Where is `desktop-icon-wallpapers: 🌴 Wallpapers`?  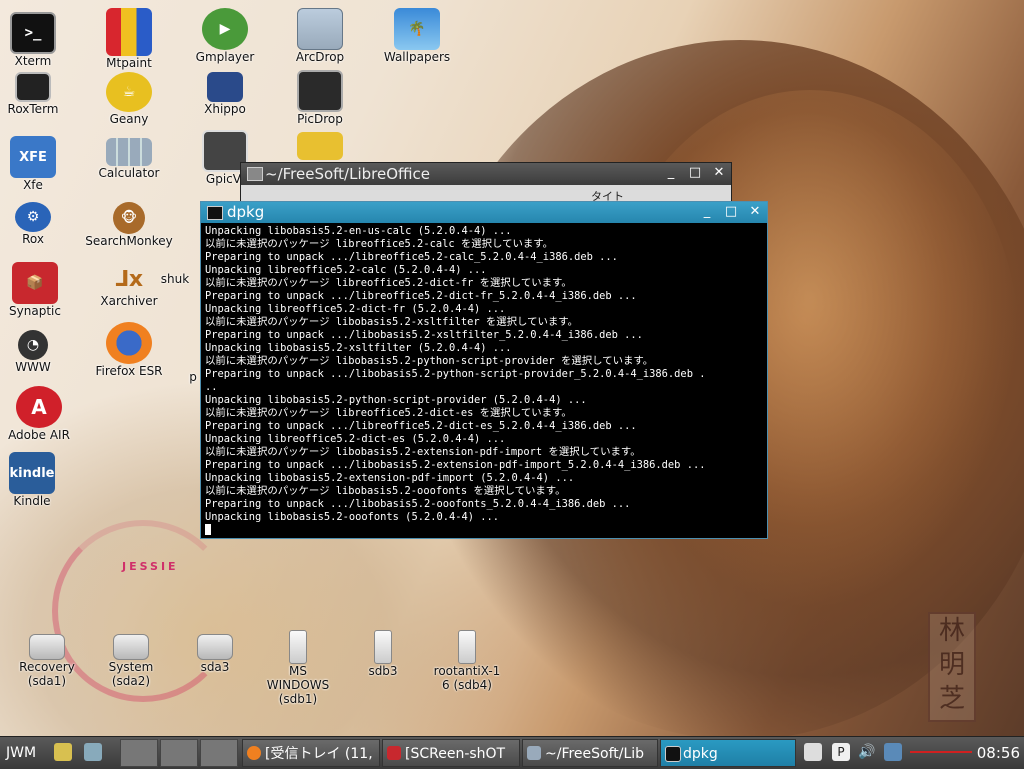
desktop-icon-wallpapers: 🌴 Wallpapers is located at coordinates (417, 36).